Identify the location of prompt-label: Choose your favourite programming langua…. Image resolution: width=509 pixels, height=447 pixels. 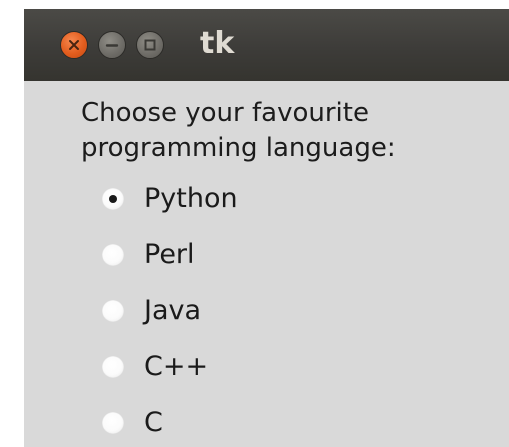
(238, 131).